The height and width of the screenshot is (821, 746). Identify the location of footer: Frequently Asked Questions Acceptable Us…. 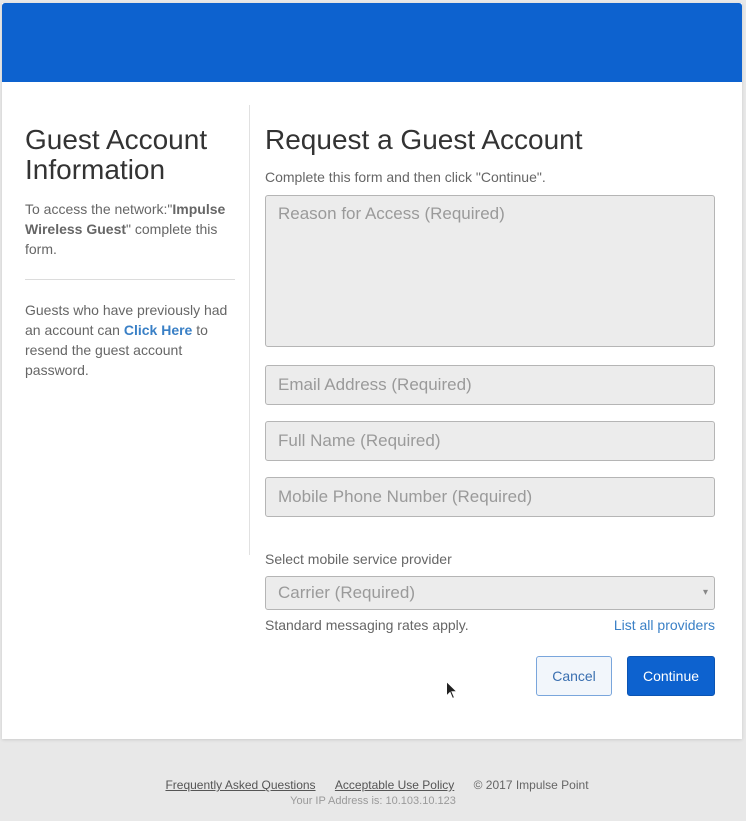
(373, 792).